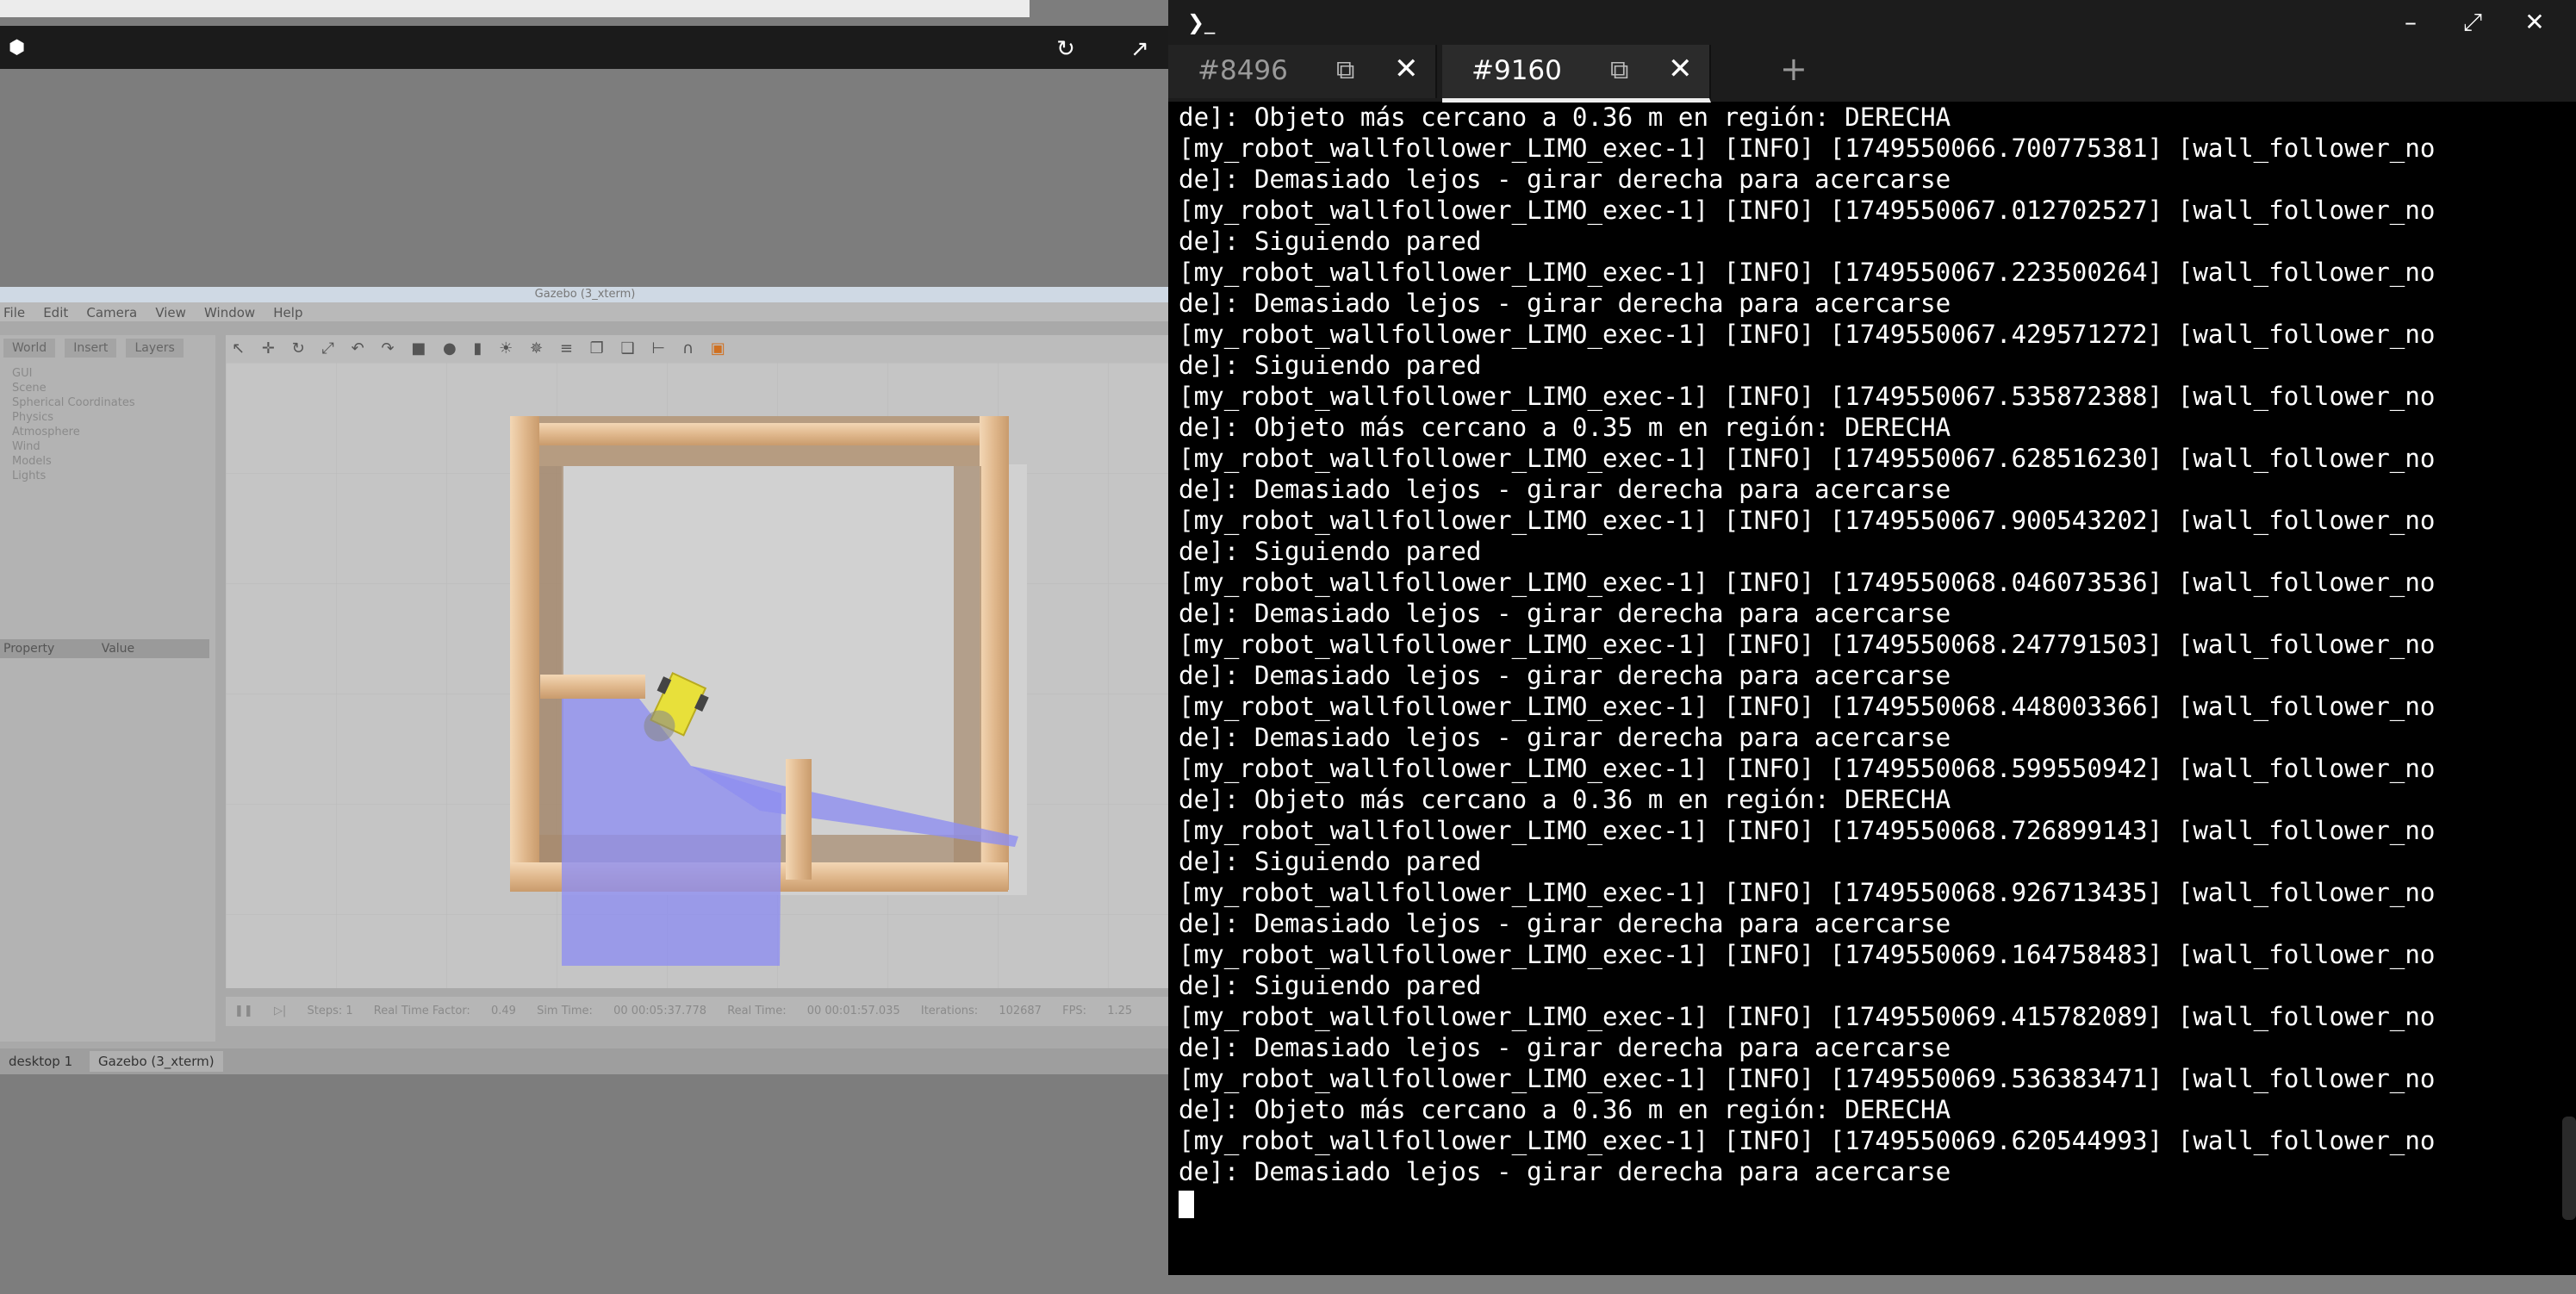  Describe the element at coordinates (567, 348) in the screenshot. I see `directional-light-icon: ≡` at that location.